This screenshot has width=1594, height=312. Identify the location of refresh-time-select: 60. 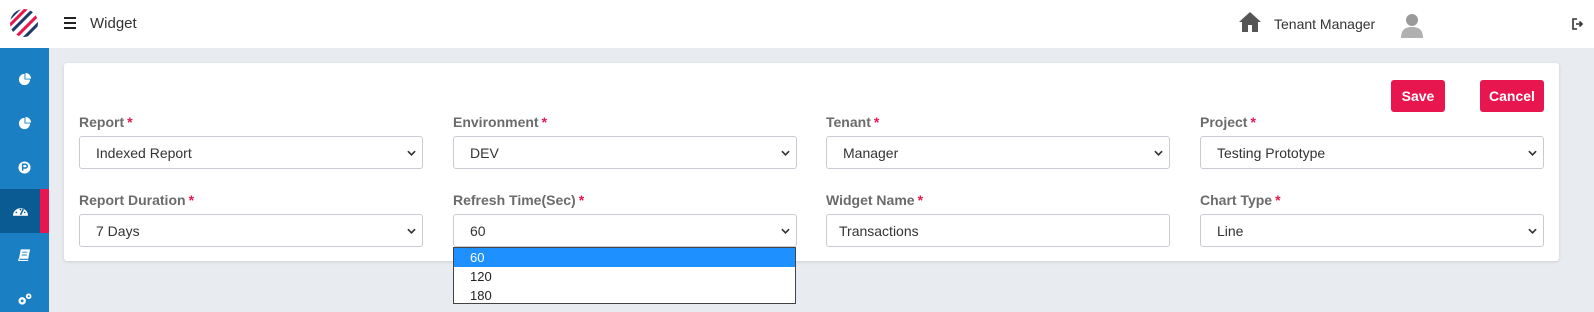
(625, 230).